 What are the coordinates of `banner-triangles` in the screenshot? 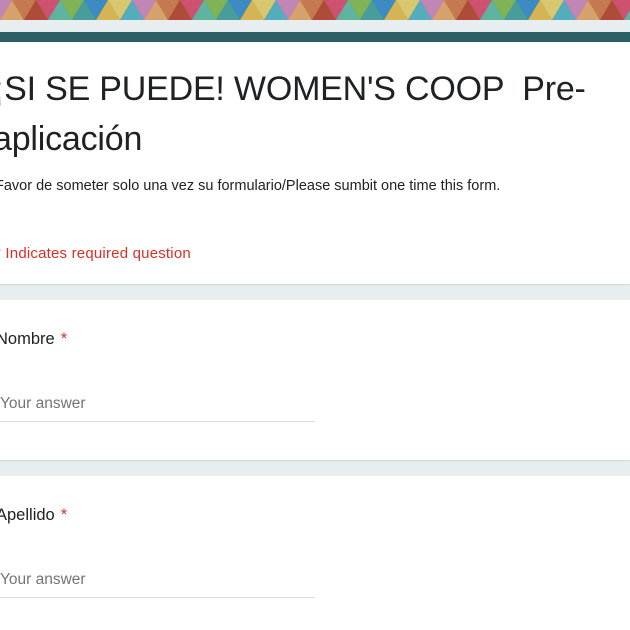 It's located at (315, 10).